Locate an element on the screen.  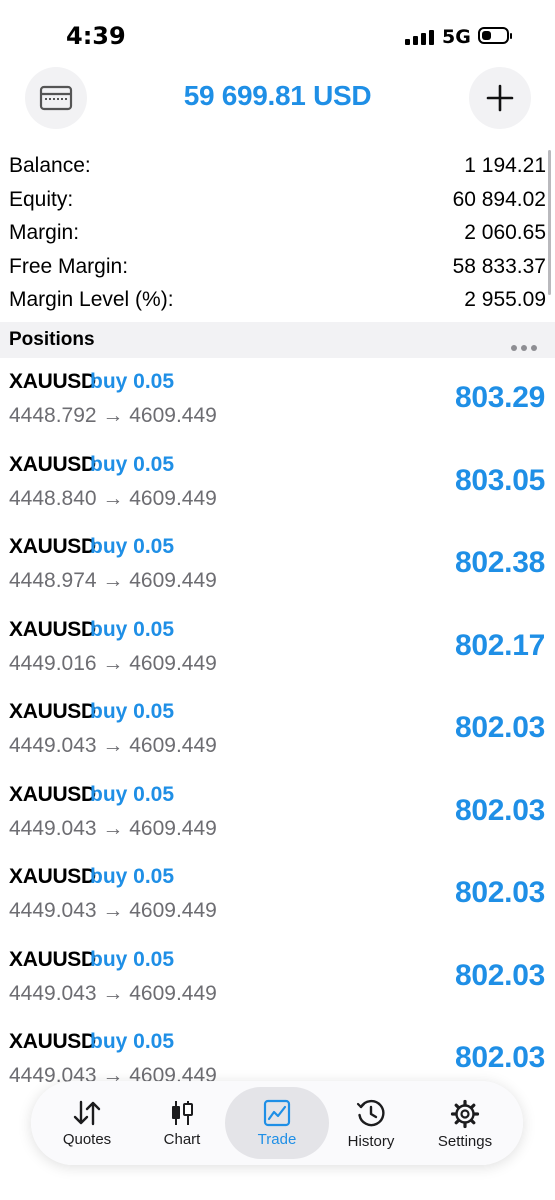
summary-value: 58 833.37 is located at coordinates (499, 266).